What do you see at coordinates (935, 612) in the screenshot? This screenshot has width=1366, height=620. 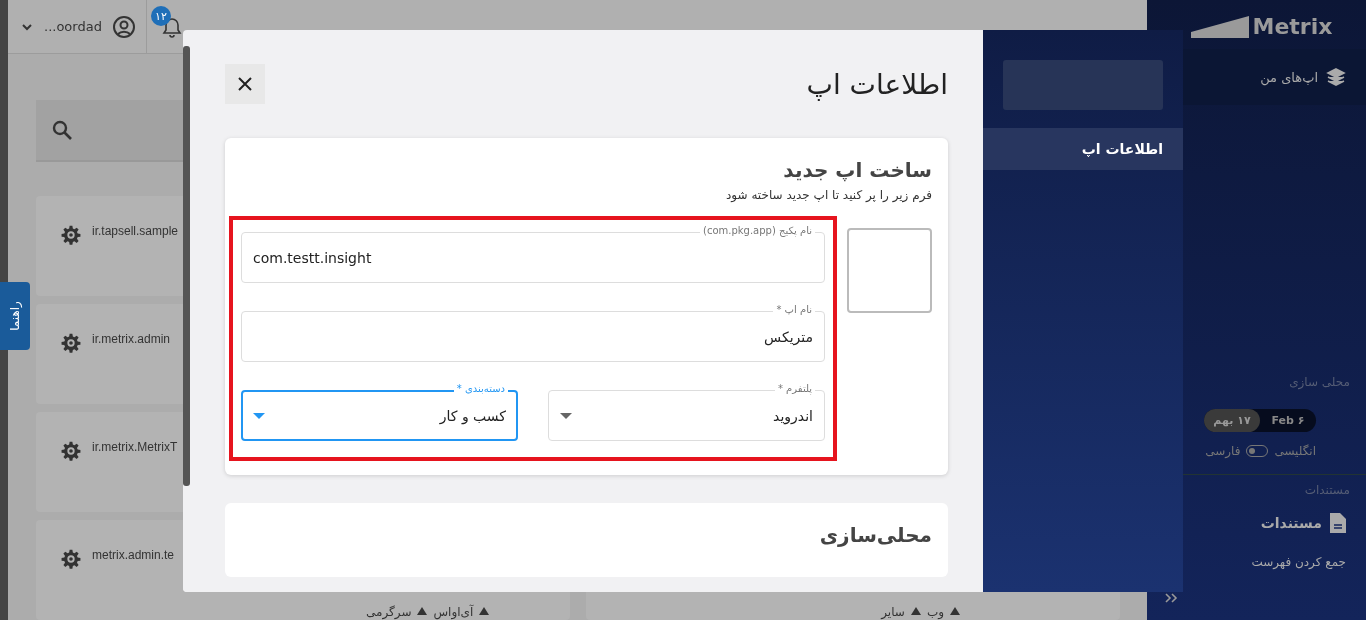 I see `tag-label: وب` at bounding box center [935, 612].